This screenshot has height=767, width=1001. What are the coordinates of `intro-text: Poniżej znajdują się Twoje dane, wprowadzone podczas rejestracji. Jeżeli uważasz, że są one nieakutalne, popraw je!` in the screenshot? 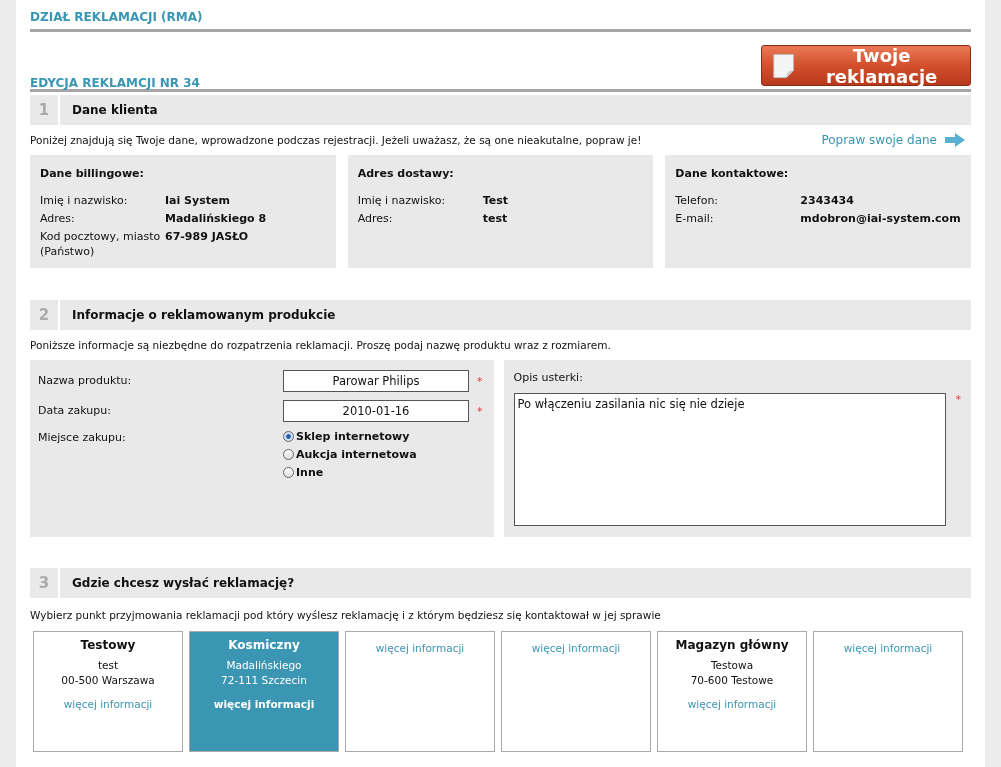 It's located at (336, 140).